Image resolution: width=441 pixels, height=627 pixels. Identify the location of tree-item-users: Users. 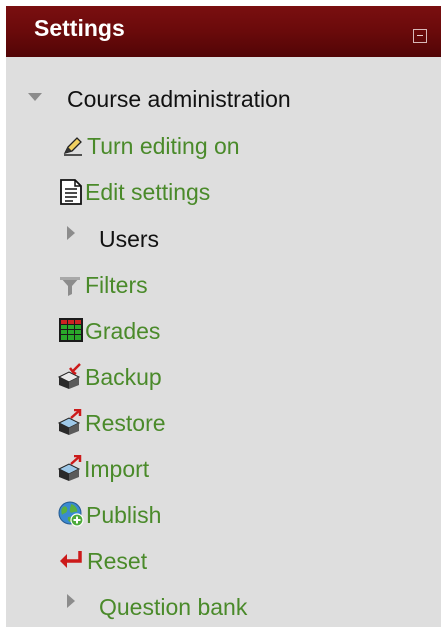
(223, 239).